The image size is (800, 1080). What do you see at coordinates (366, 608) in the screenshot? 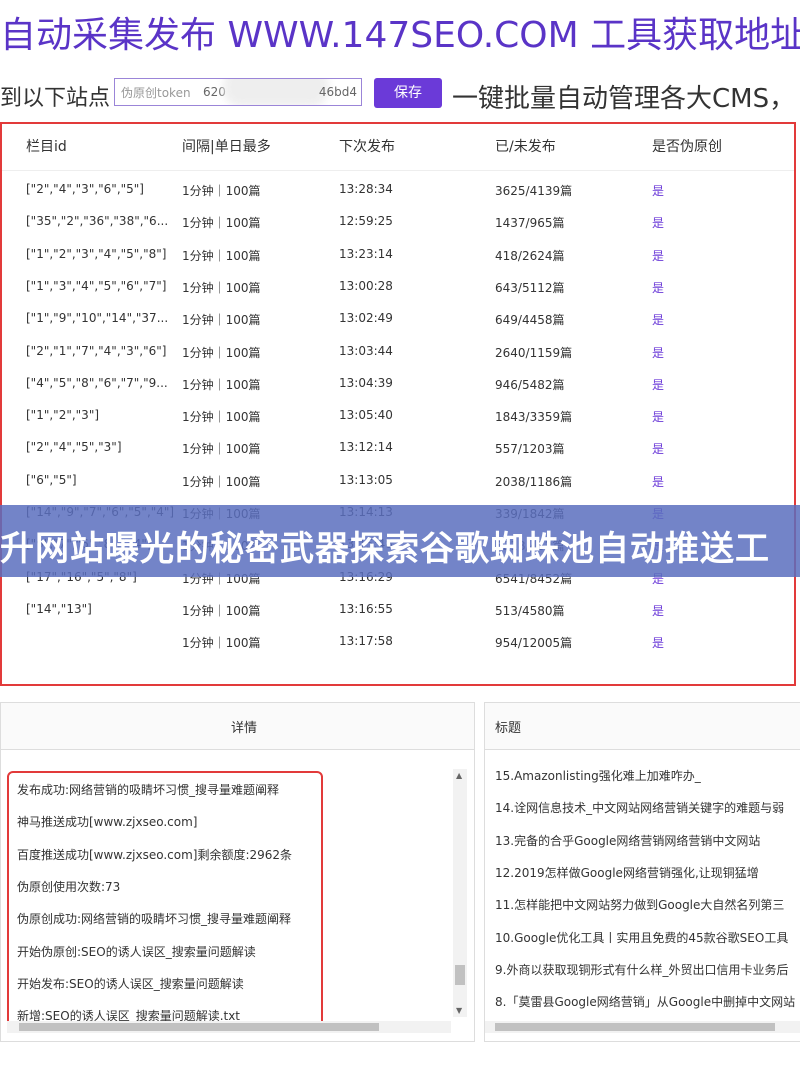
I see `cell-next-publish: 13:16:55` at bounding box center [366, 608].